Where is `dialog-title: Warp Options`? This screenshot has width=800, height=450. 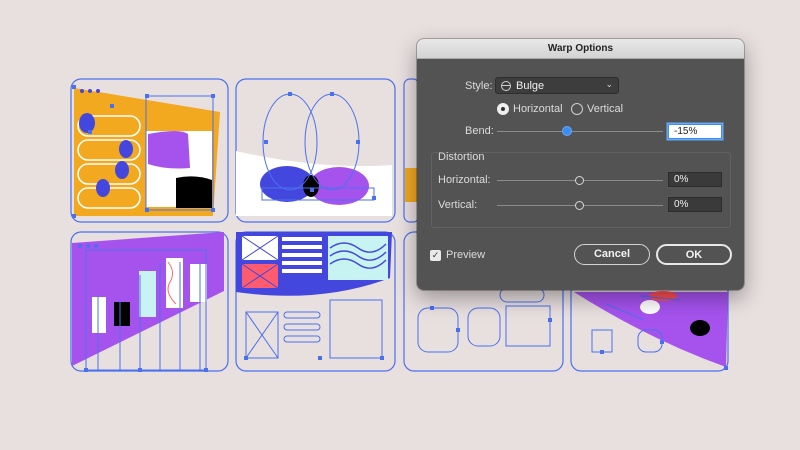 dialog-title: Warp Options is located at coordinates (580, 49).